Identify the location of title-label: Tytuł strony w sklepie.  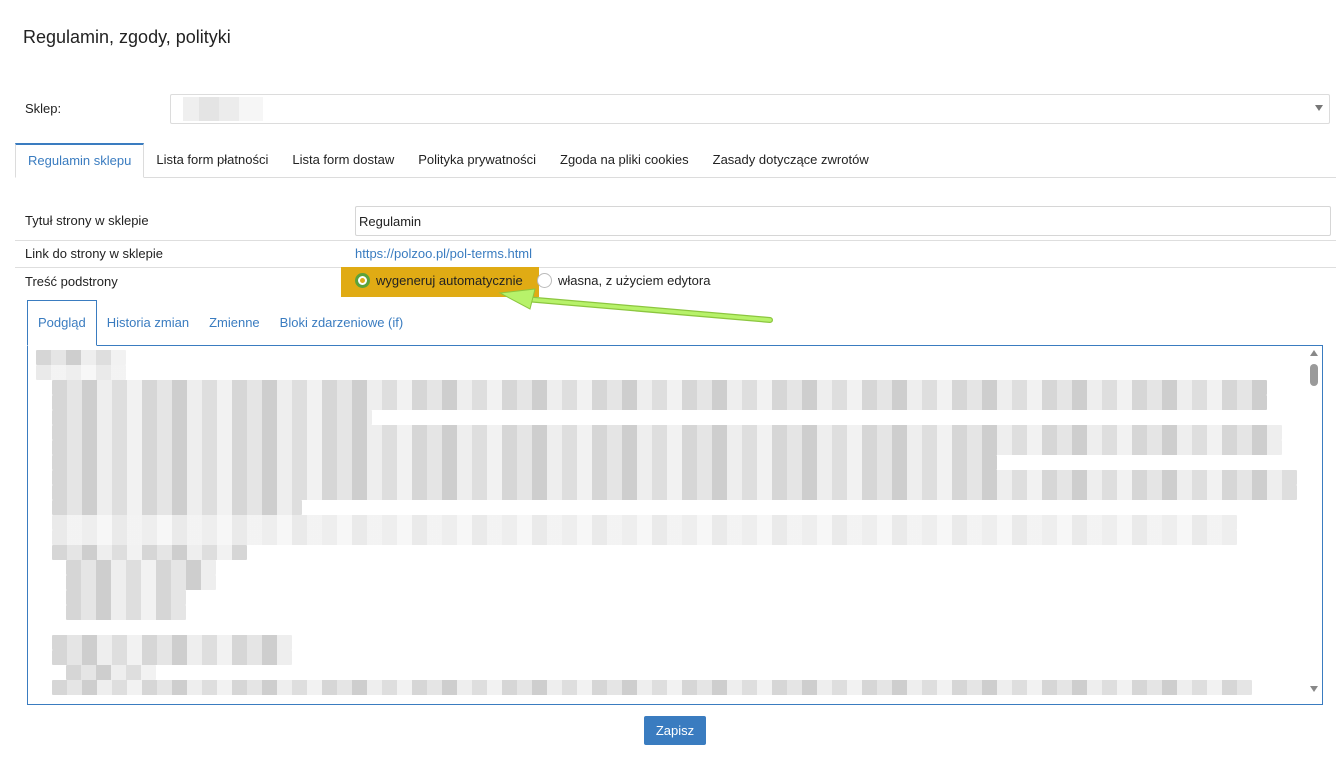
(87, 220).